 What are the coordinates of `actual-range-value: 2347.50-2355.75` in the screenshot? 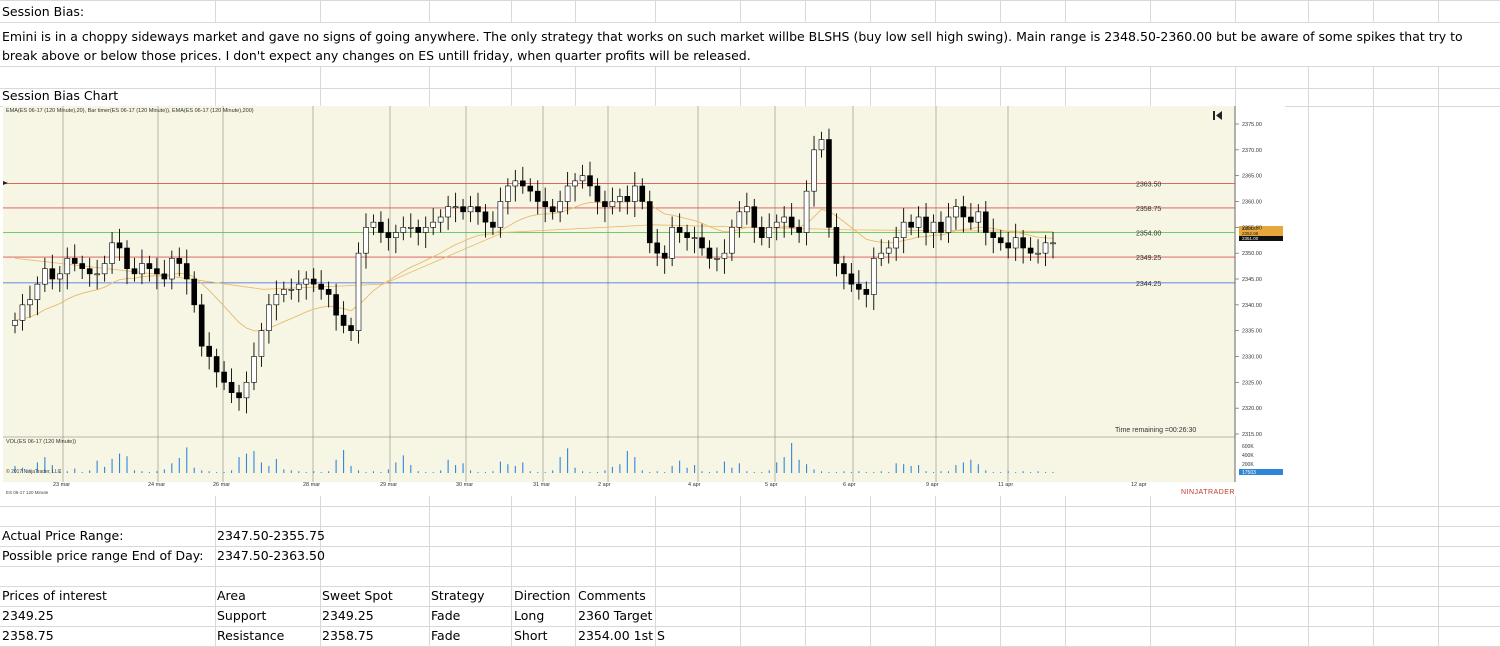 It's located at (271, 535).